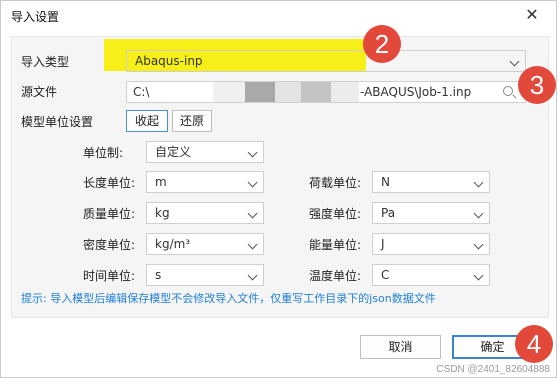 The image size is (557, 378). I want to click on length-unit-label: 长度单位:, so click(109, 183).